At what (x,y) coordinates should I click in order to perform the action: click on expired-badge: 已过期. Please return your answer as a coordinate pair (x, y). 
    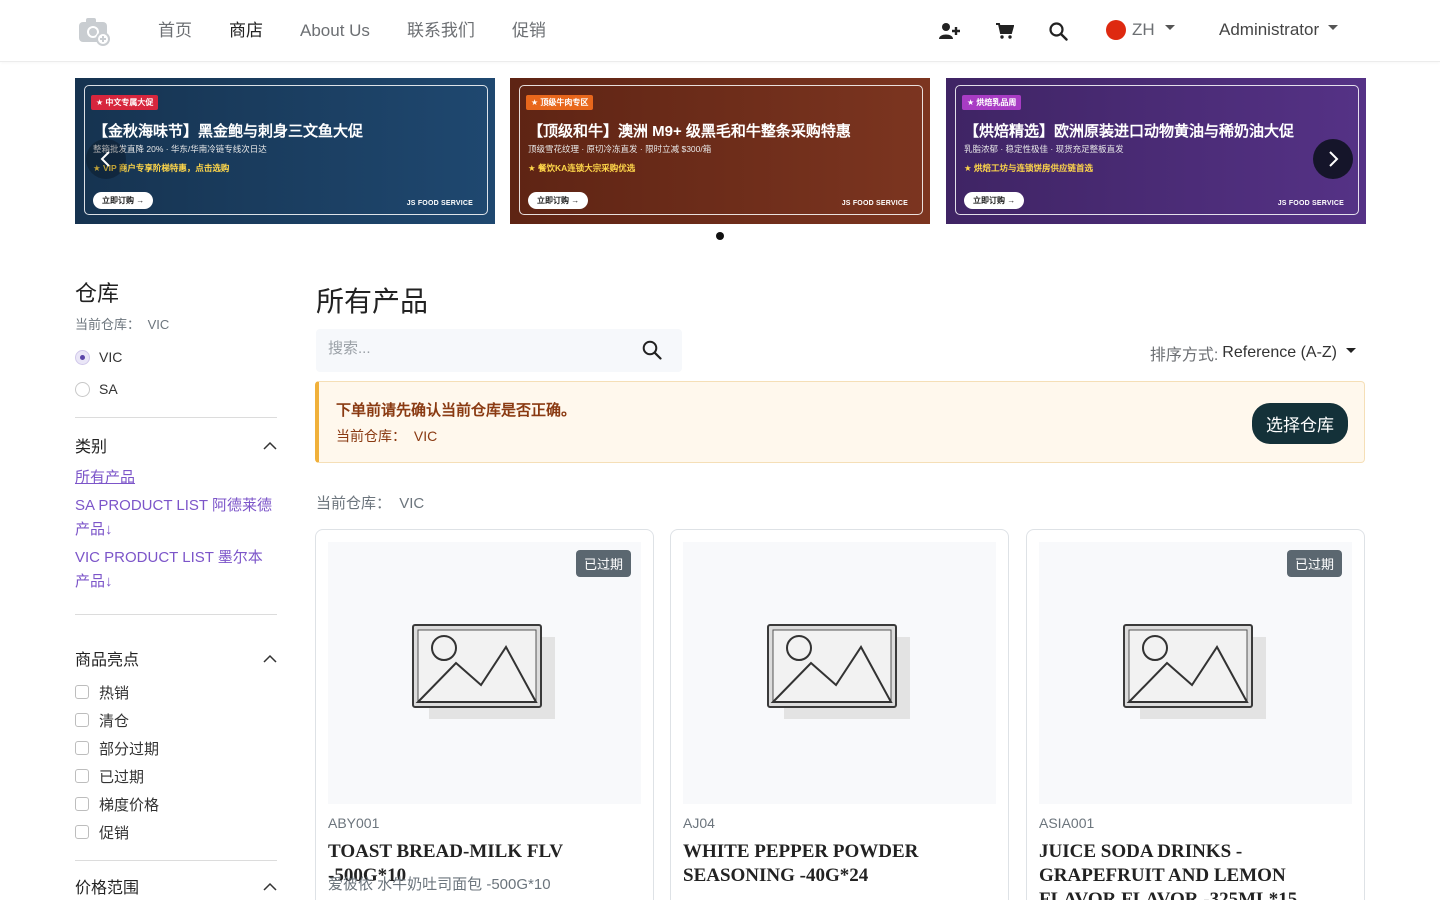
    Looking at the image, I should click on (1314, 563).